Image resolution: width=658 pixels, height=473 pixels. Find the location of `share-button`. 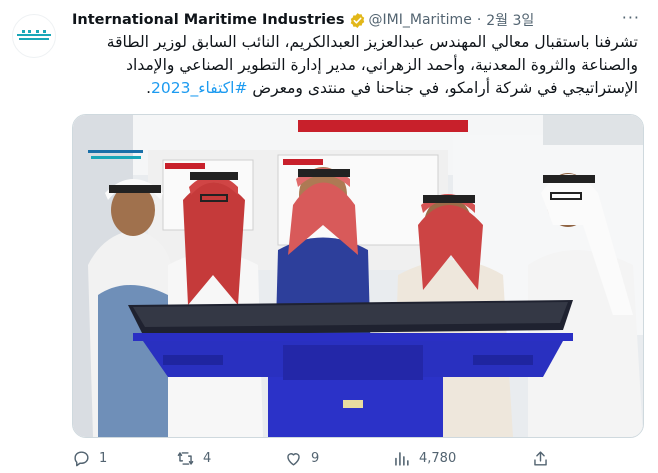

share-button is located at coordinates (540, 458).